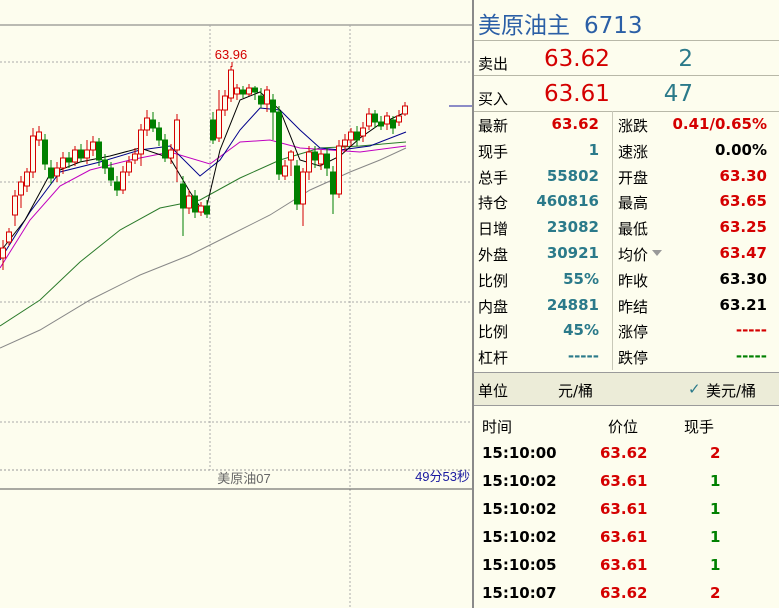 The height and width of the screenshot is (608, 779). I want to click on stat-value: 55%, so click(581, 278).